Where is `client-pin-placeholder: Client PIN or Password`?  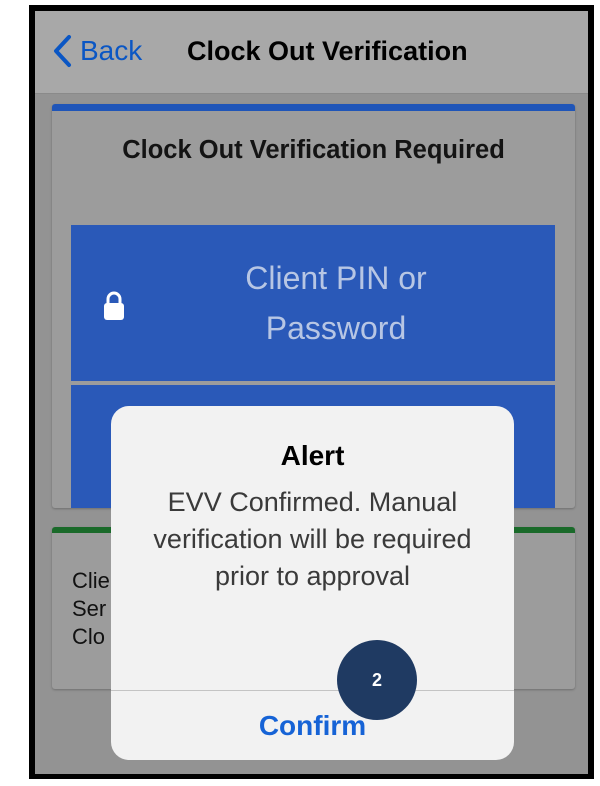
client-pin-placeholder: Client PIN or Password is located at coordinates (336, 303).